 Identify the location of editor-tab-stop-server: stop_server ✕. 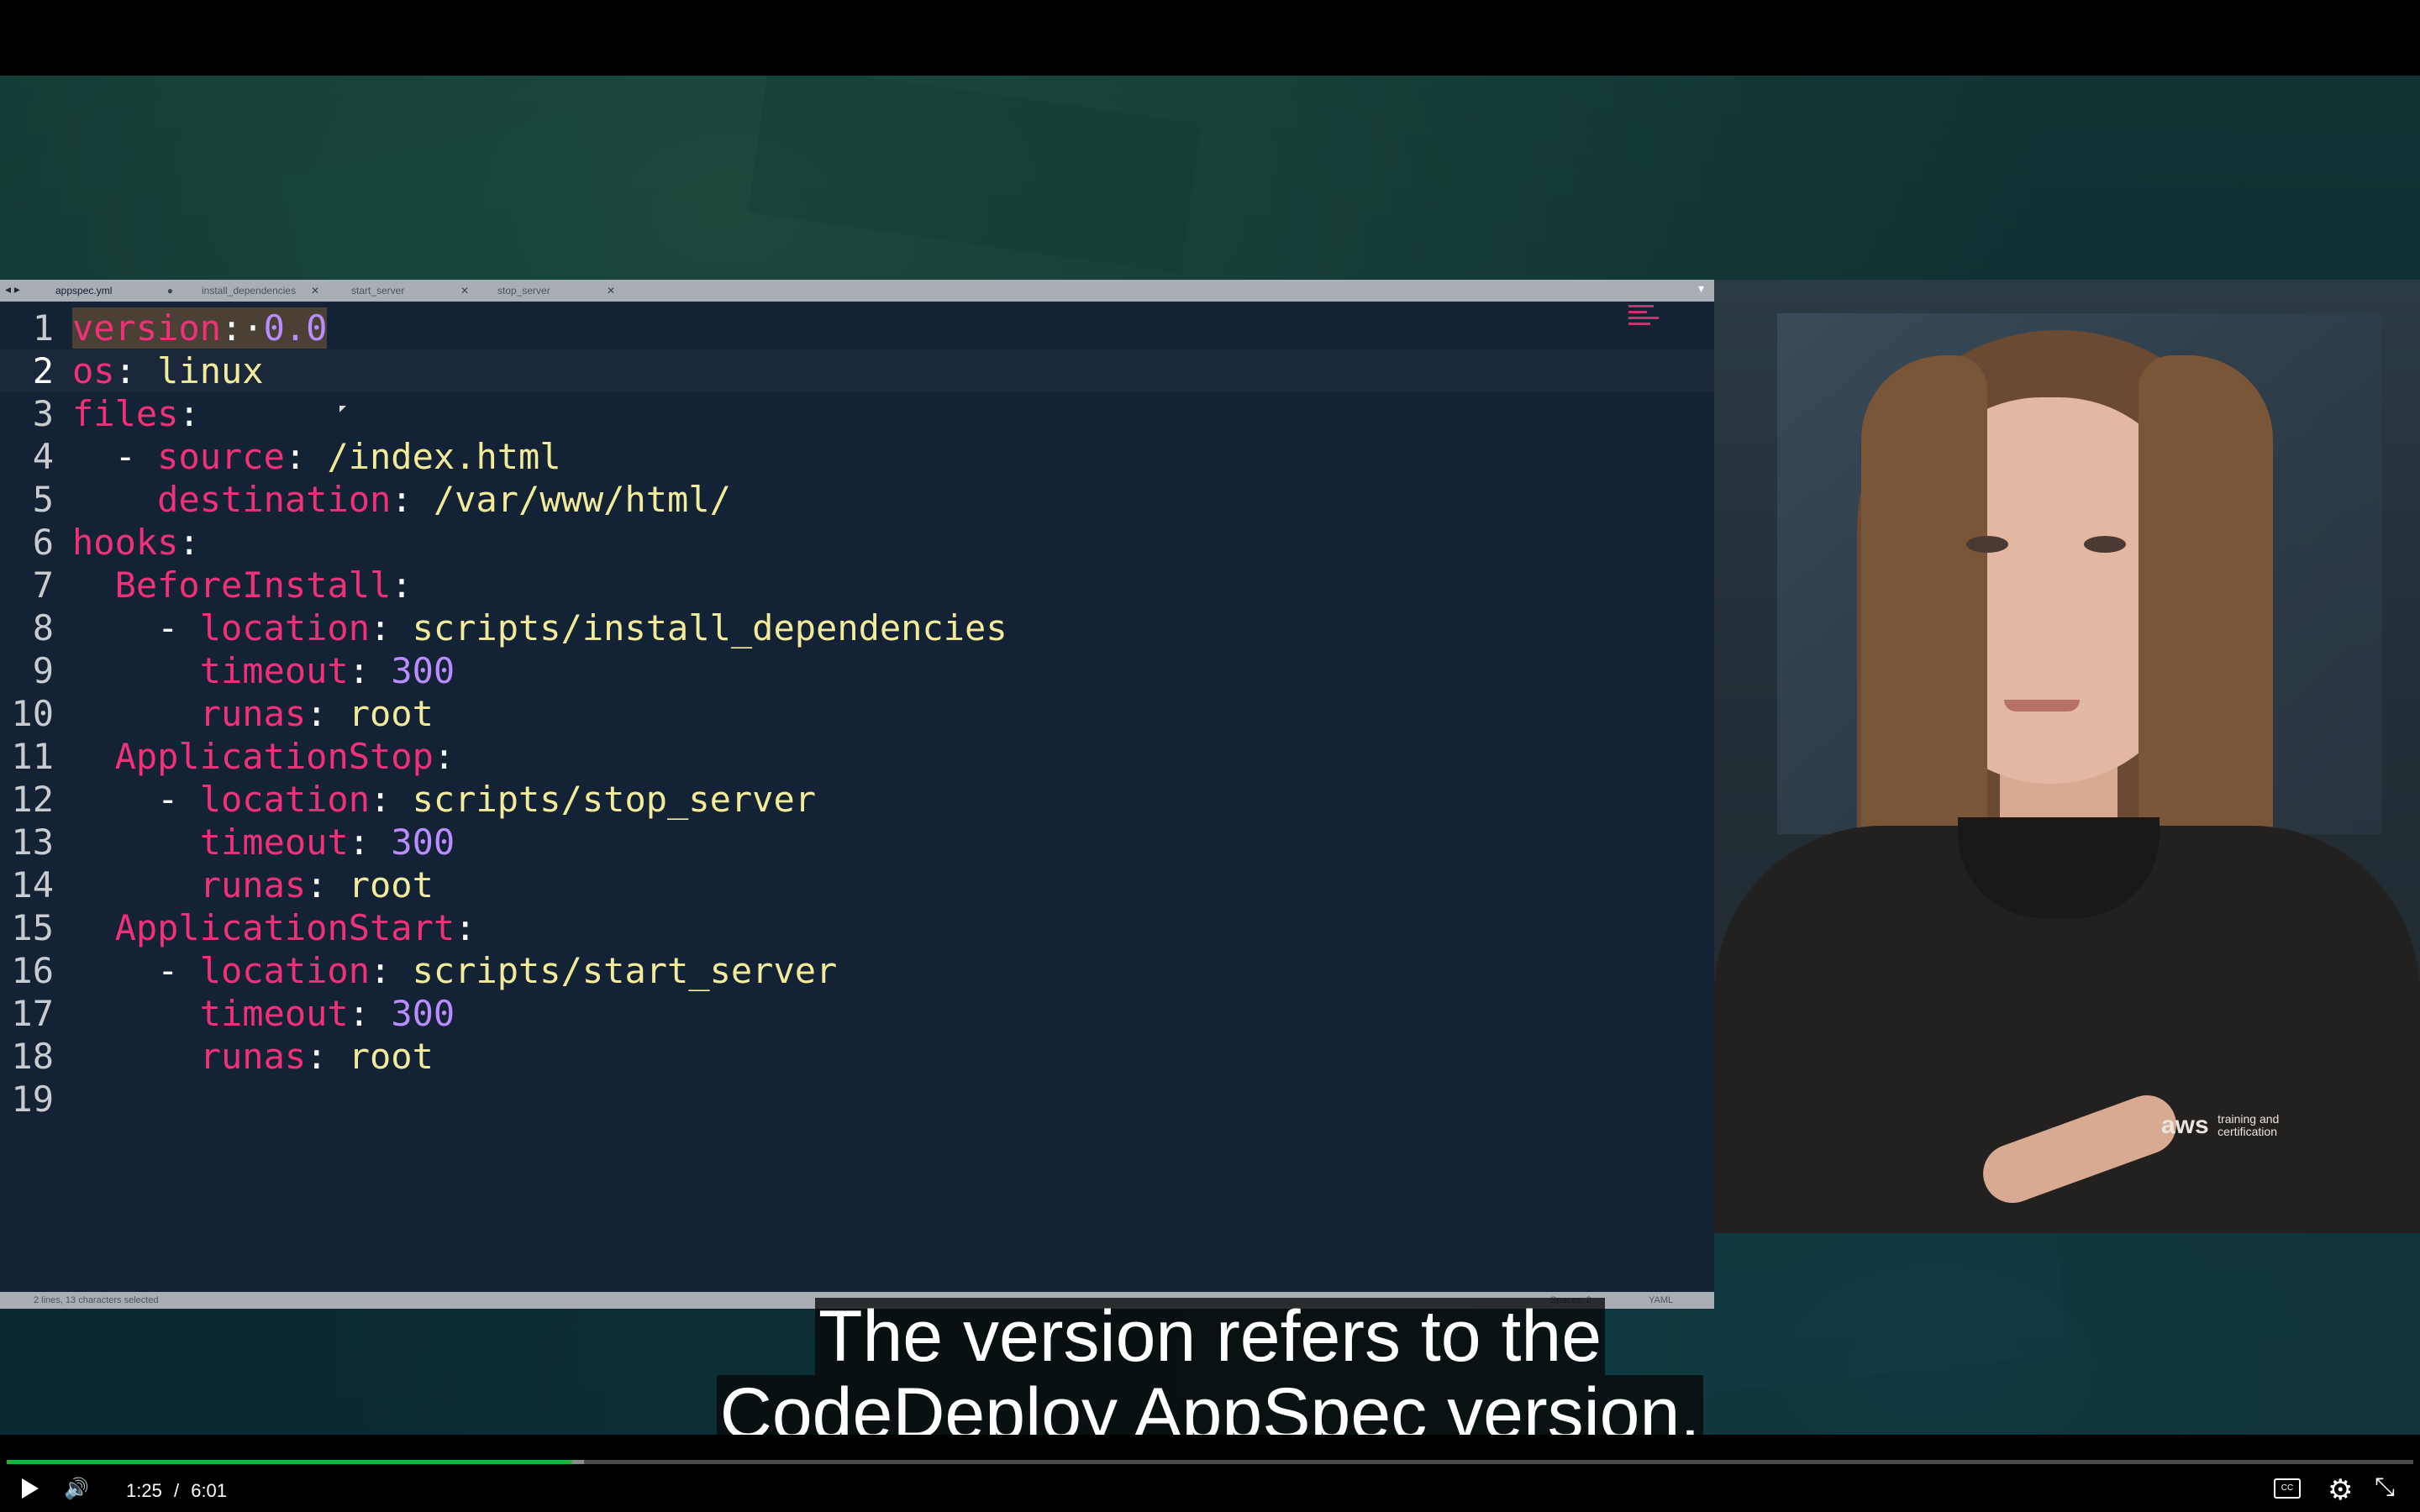
(556, 290).